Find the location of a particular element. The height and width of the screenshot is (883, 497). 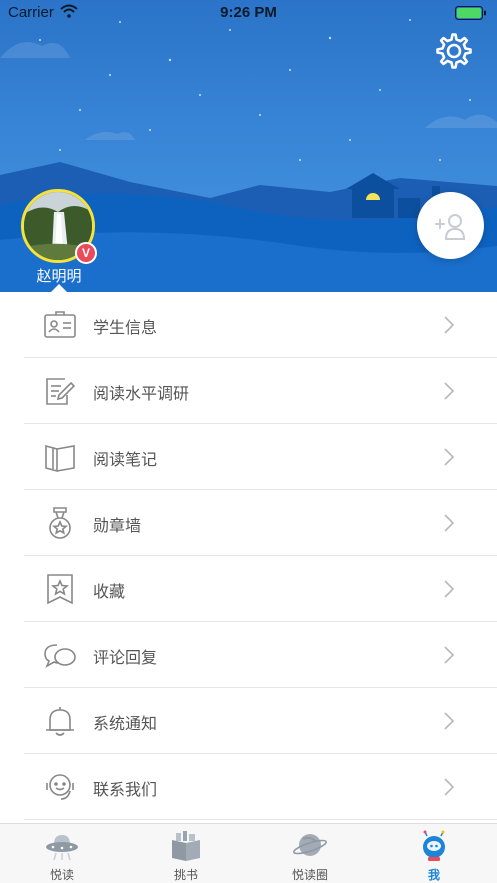

student-id-card-icon is located at coordinates (60, 325).